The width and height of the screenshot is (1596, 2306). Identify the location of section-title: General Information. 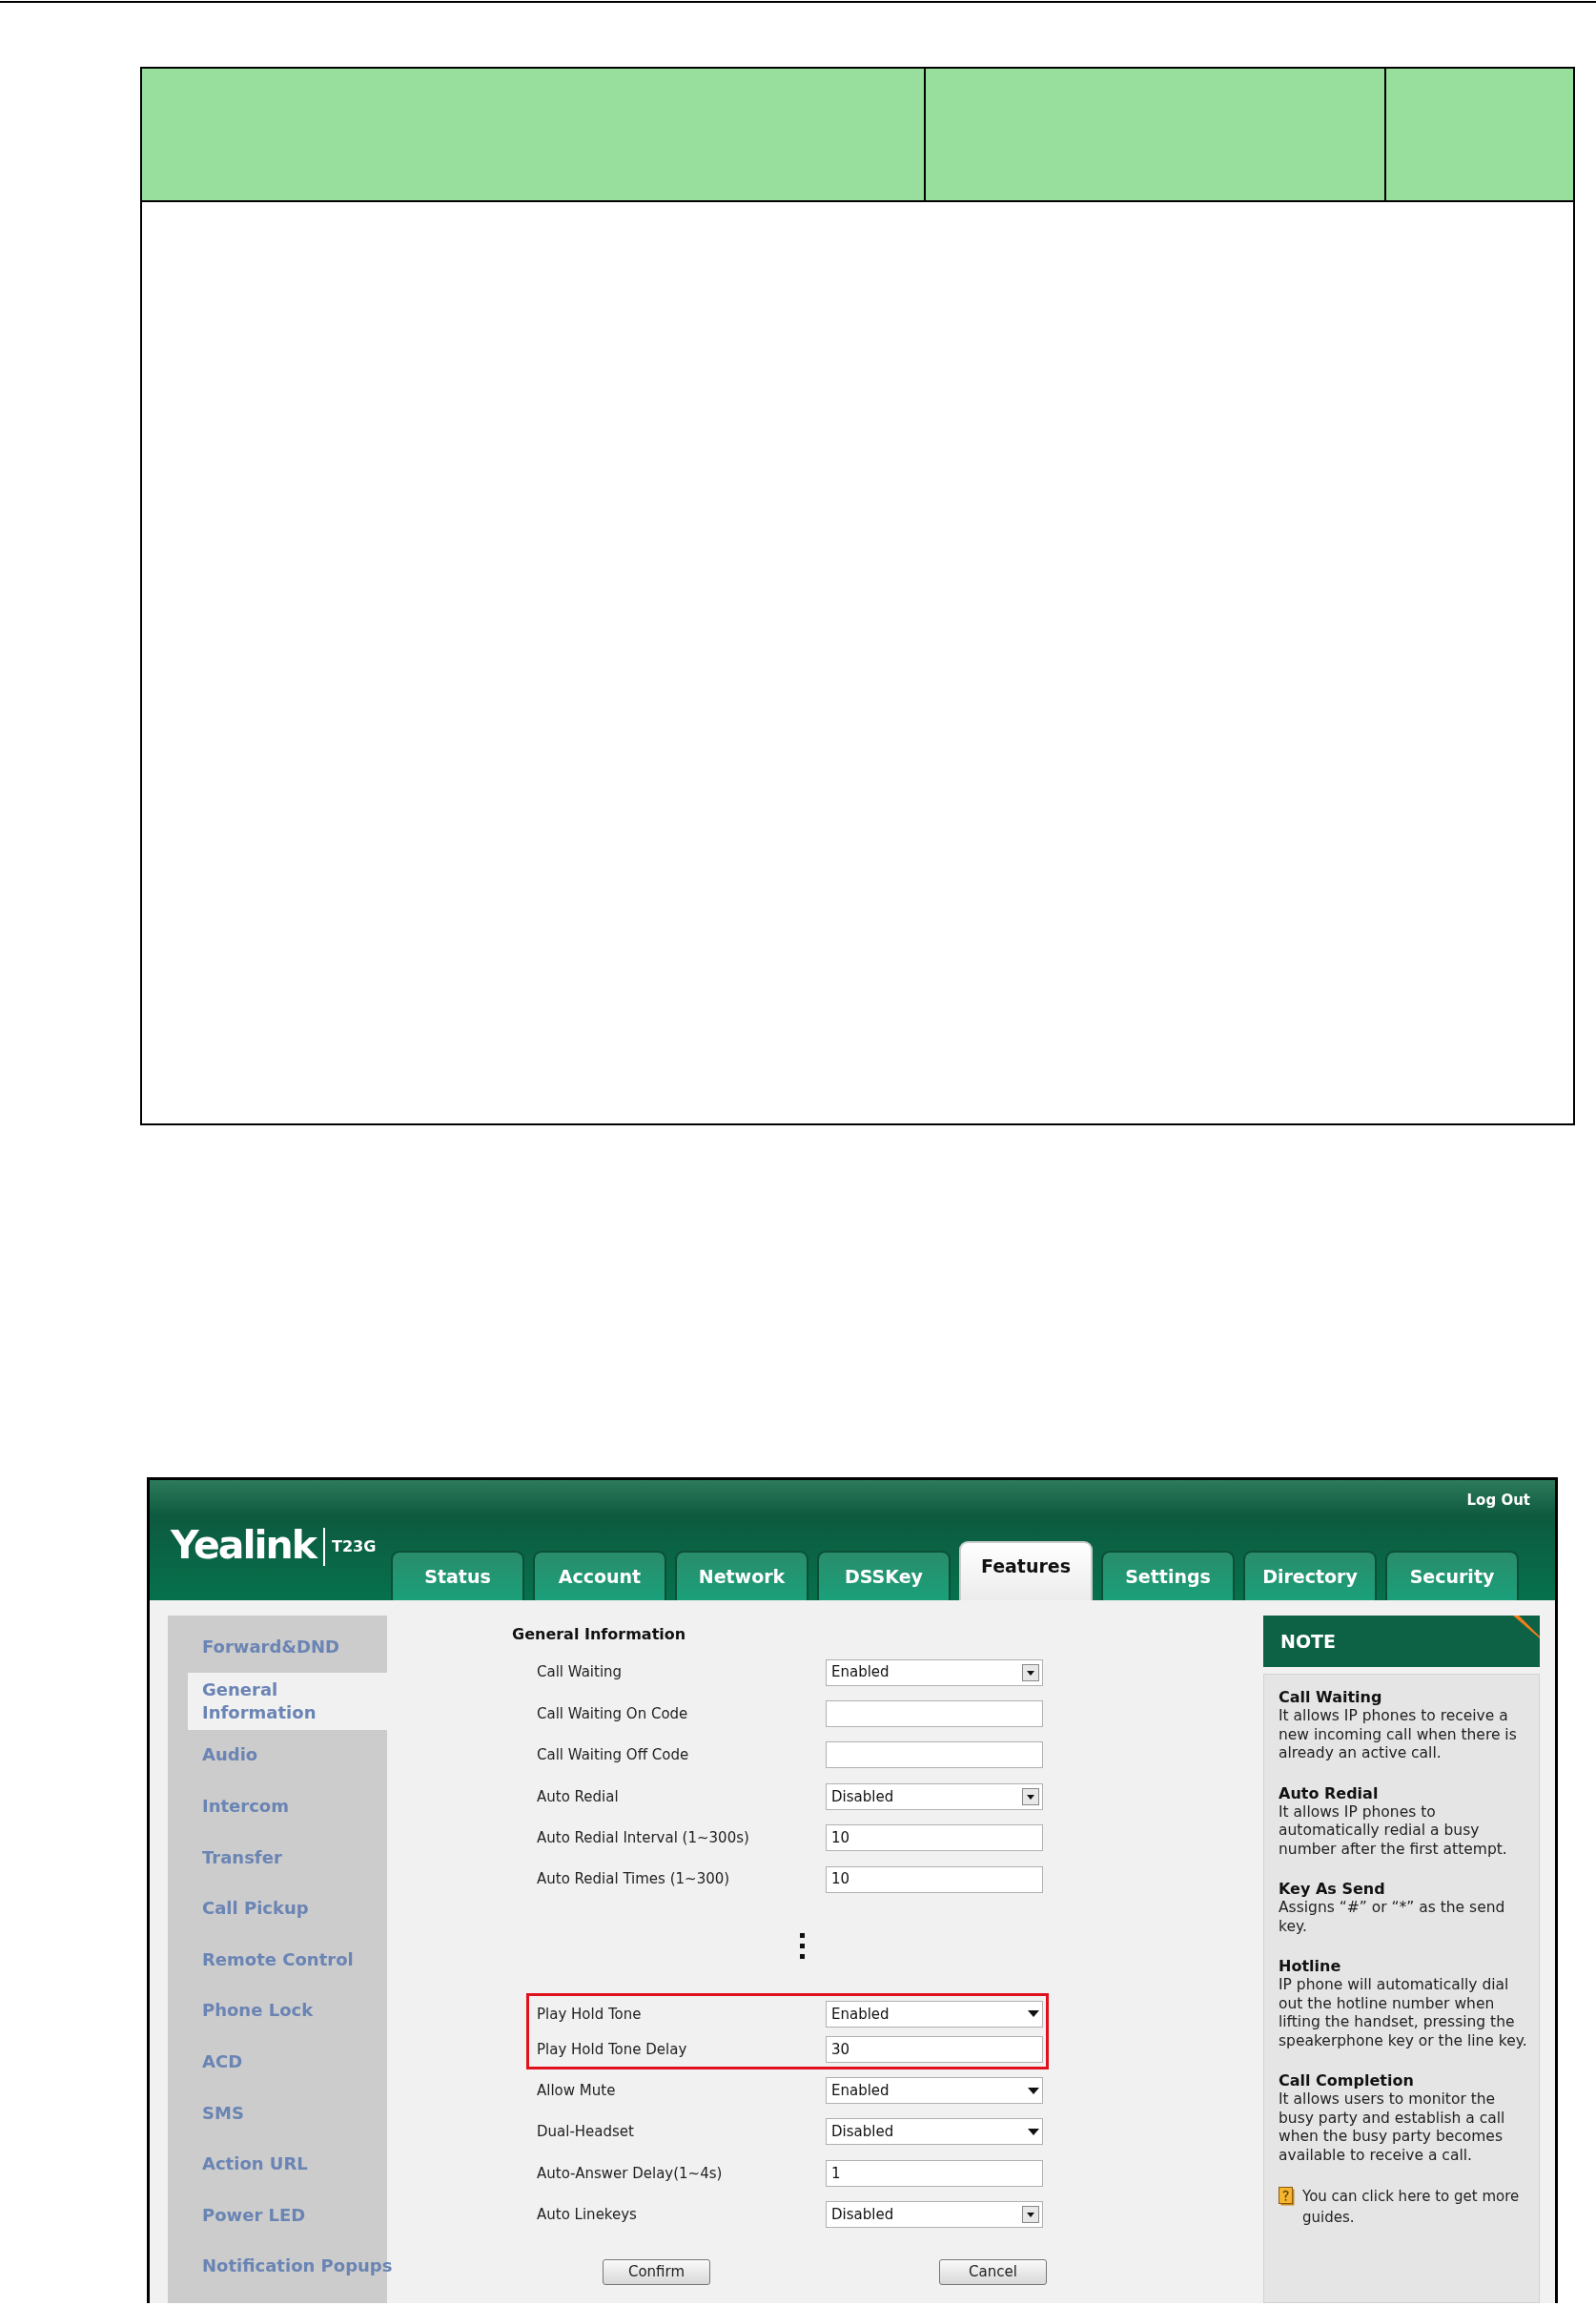
(599, 1635).